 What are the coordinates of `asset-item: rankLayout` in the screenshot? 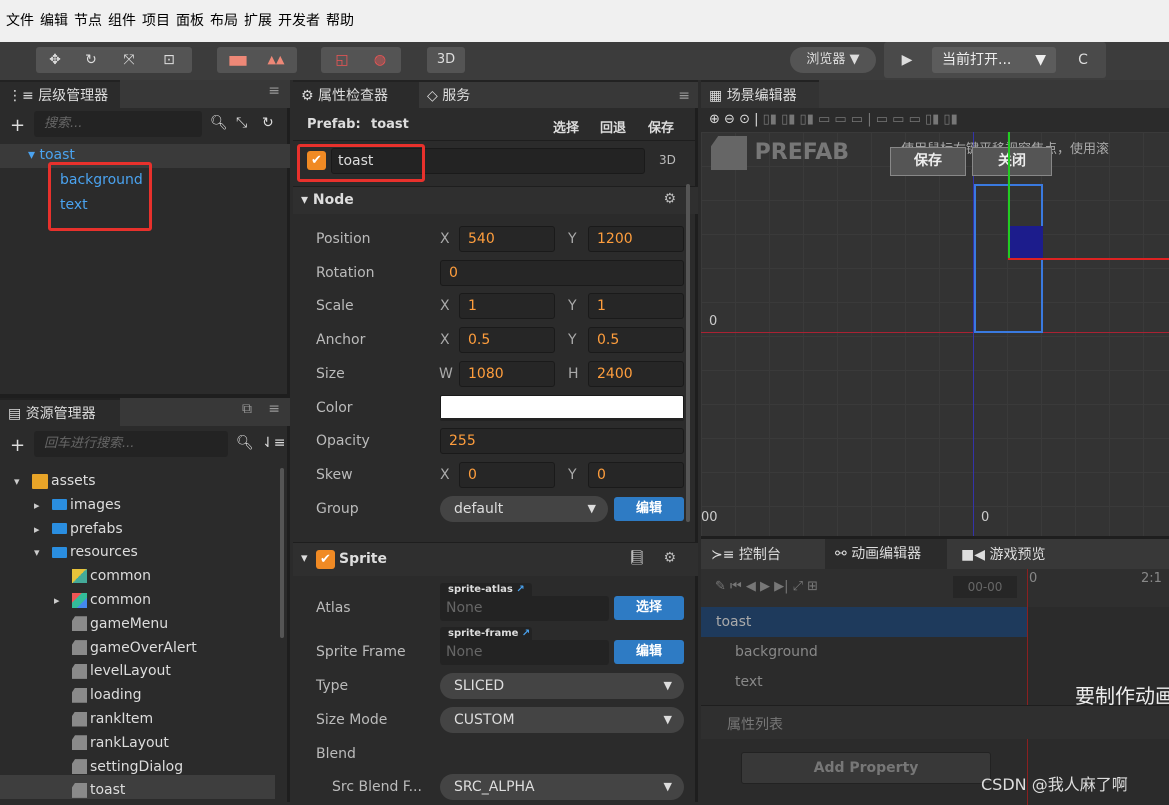 It's located at (111, 743).